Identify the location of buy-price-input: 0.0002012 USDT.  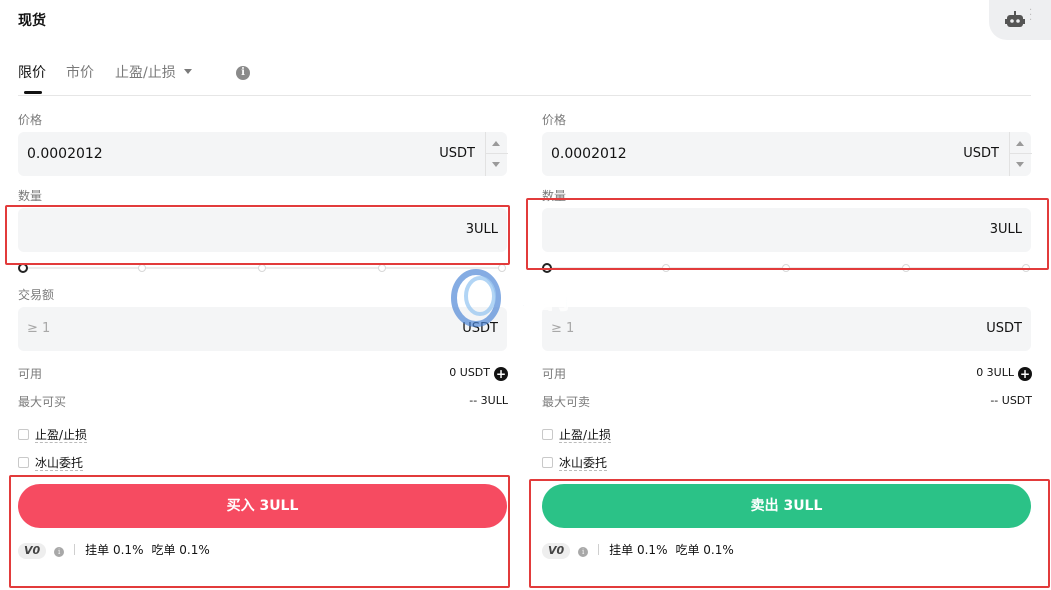
(263, 154).